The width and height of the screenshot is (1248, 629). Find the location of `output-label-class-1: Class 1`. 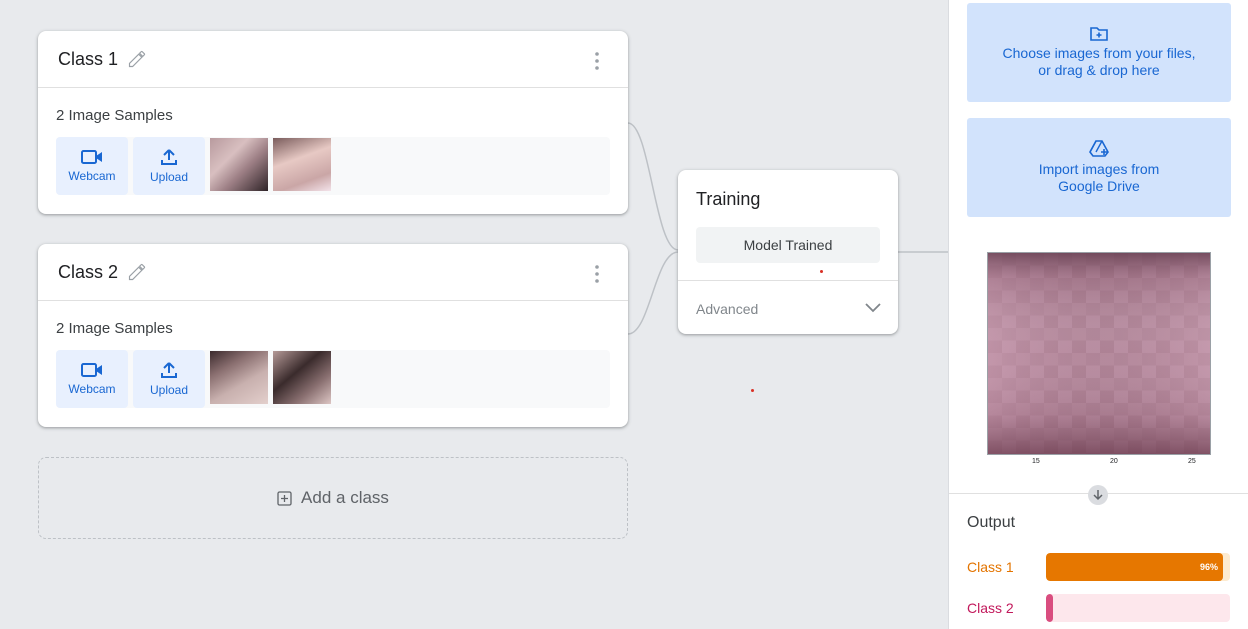

output-label-class-1: Class 1 is located at coordinates (990, 567).